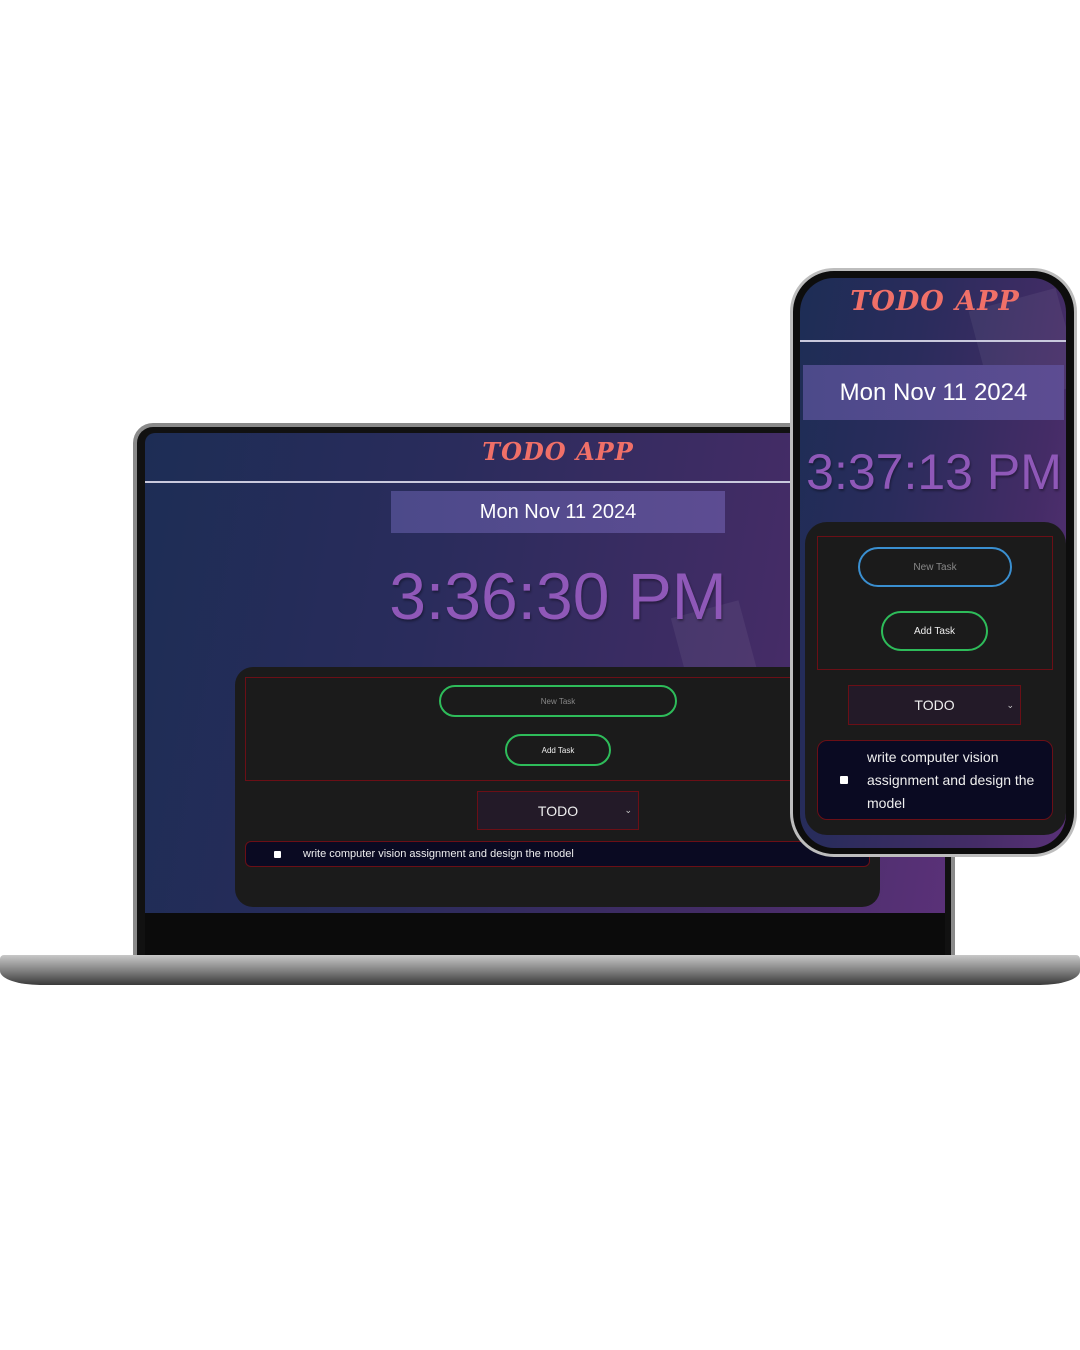  I want to click on clock-display: 3:36:30 PM, so click(558, 596).